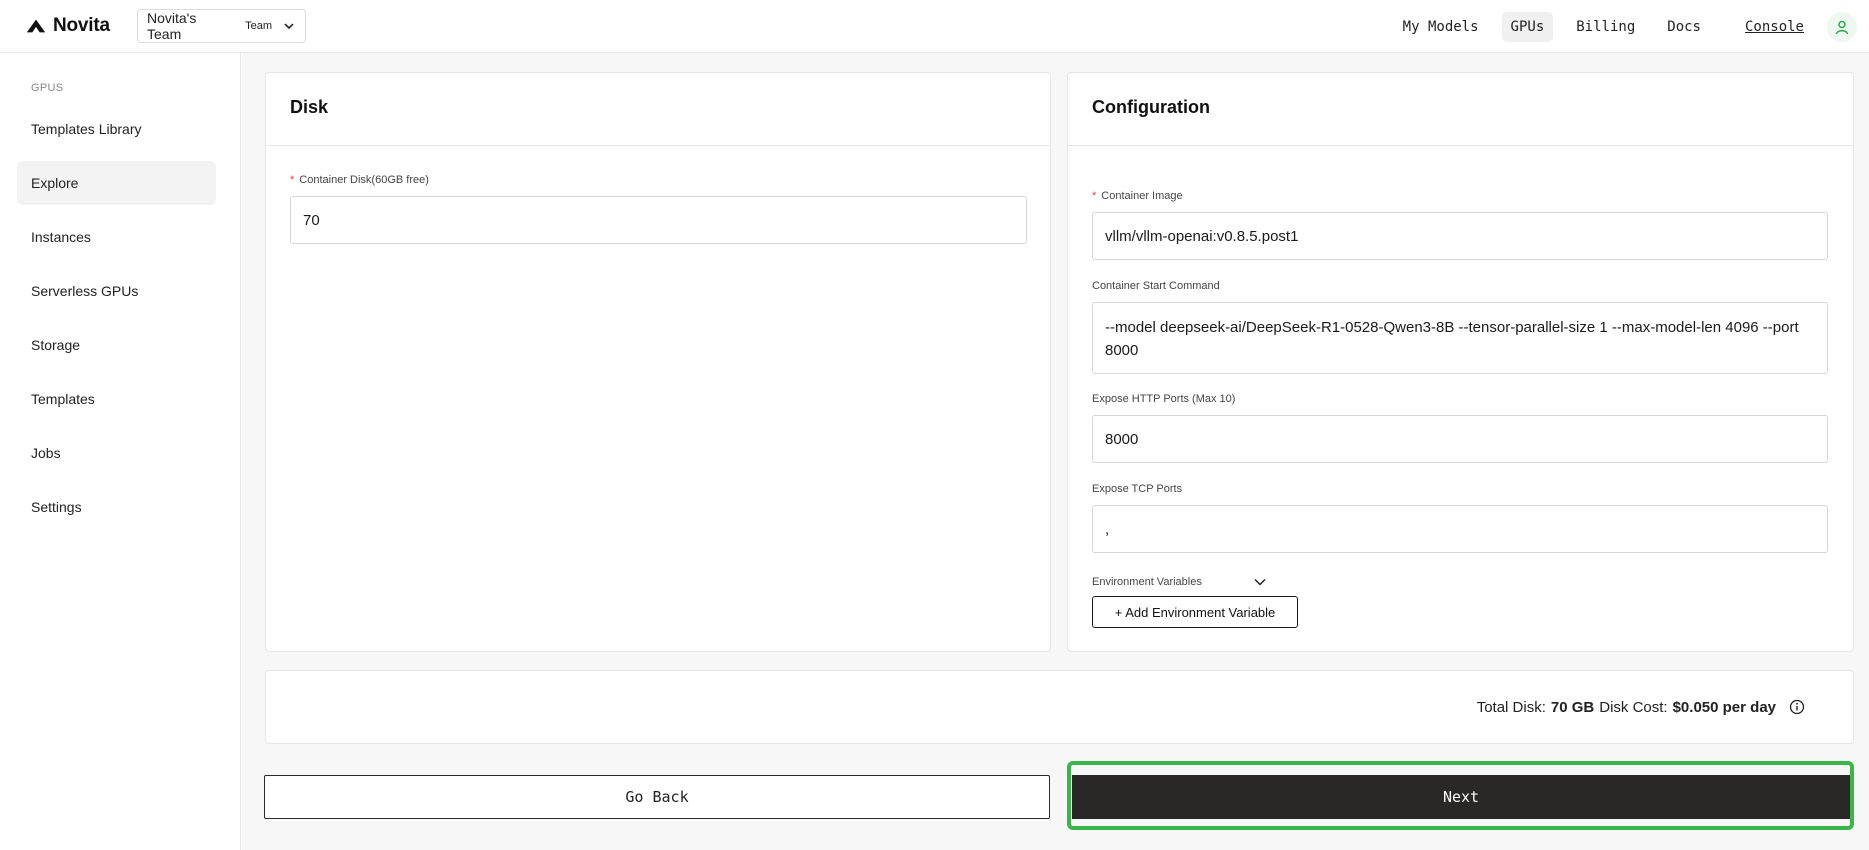 The height and width of the screenshot is (850, 1869). Describe the element at coordinates (172, 26) in the screenshot. I see `team-name: Novita's Team` at that location.